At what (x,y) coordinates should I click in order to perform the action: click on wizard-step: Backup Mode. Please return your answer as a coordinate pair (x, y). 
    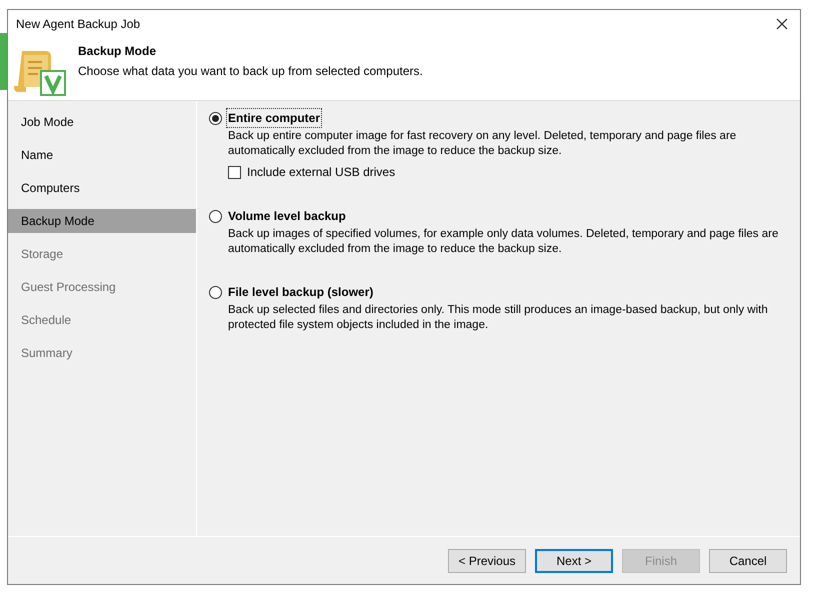
    Looking at the image, I should click on (102, 221).